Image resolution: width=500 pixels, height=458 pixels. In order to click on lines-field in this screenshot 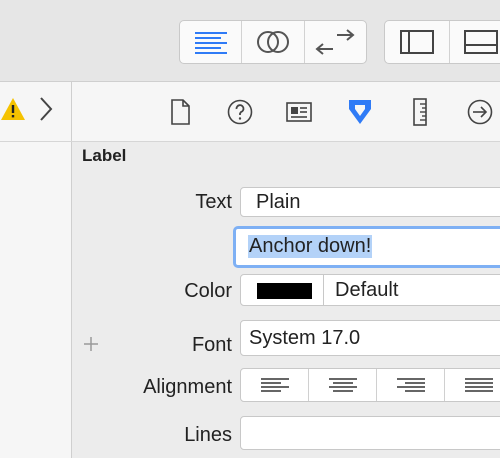, I will do `click(370, 433)`.